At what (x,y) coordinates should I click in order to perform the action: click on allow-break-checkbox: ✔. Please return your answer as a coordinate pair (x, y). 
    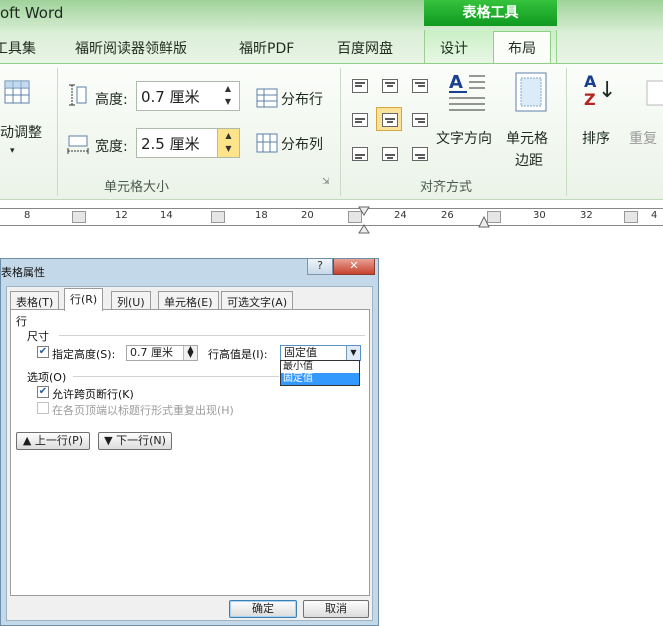
    Looking at the image, I should click on (43, 392).